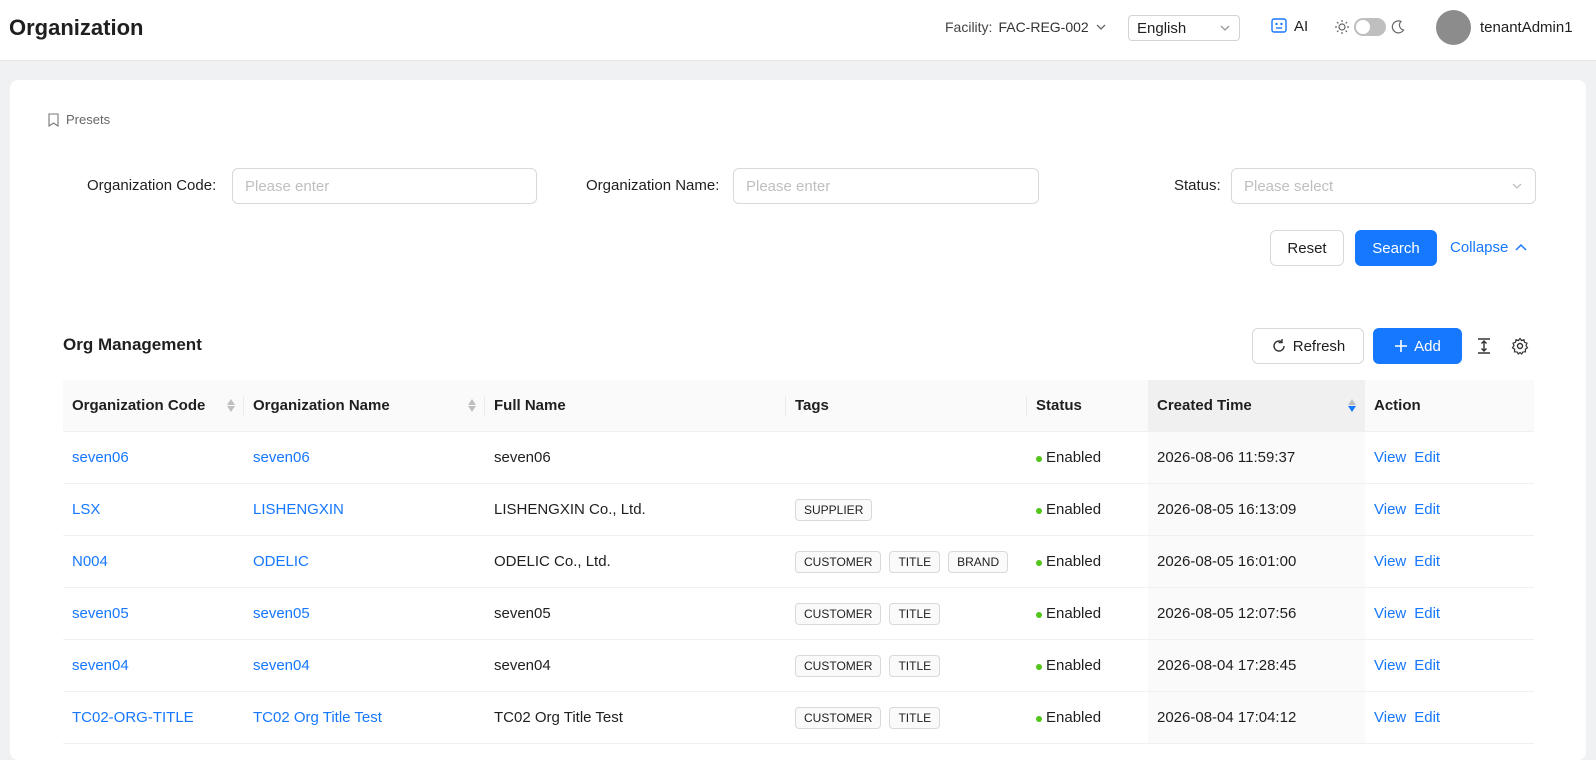 The height and width of the screenshot is (760, 1596). Describe the element at coordinates (1479, 247) in the screenshot. I see `collapse-label: Collapse` at that location.